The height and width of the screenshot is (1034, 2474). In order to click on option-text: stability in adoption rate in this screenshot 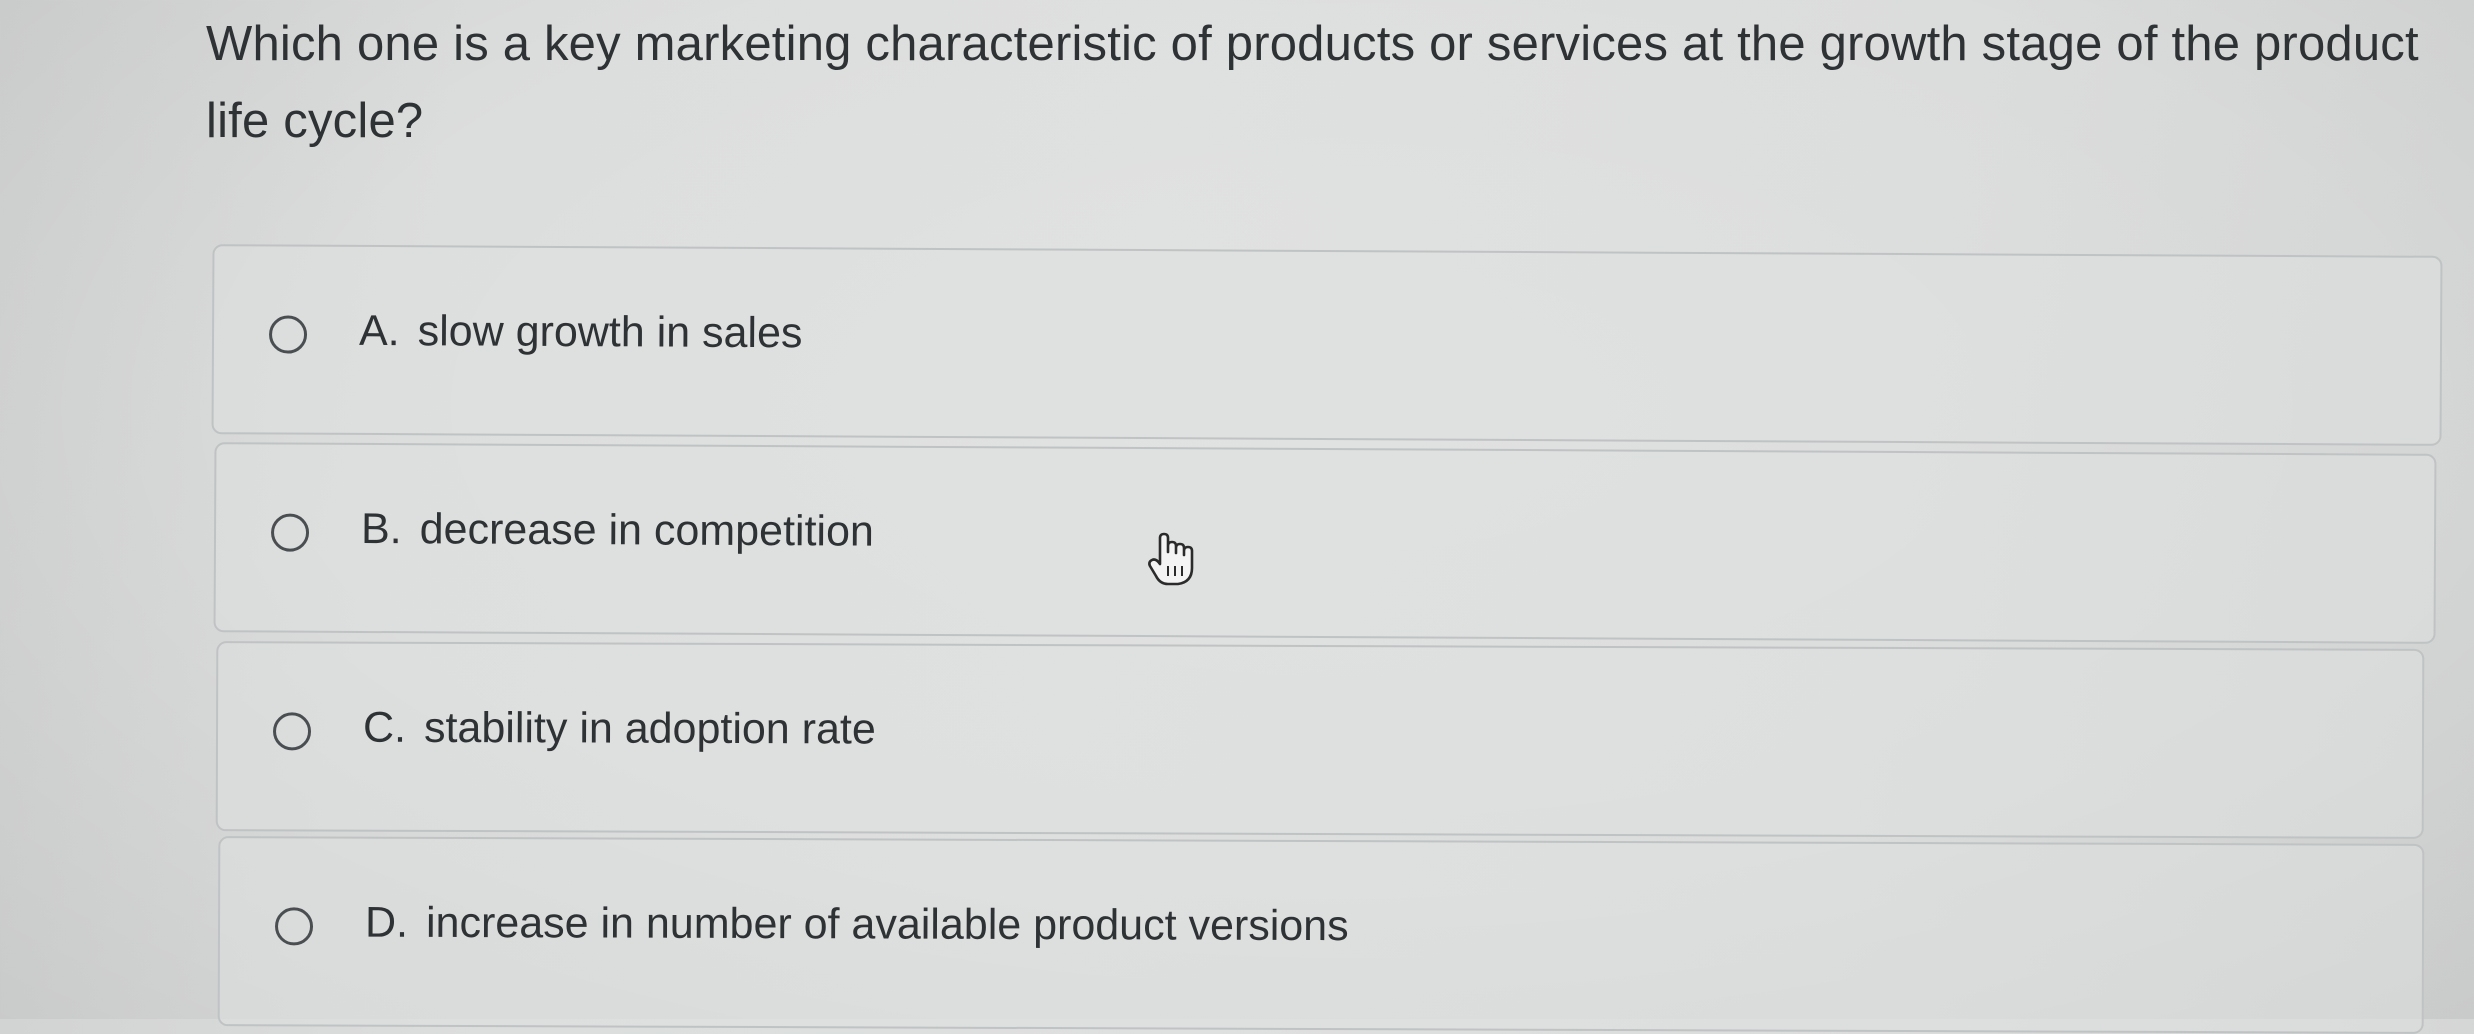, I will do `click(649, 728)`.